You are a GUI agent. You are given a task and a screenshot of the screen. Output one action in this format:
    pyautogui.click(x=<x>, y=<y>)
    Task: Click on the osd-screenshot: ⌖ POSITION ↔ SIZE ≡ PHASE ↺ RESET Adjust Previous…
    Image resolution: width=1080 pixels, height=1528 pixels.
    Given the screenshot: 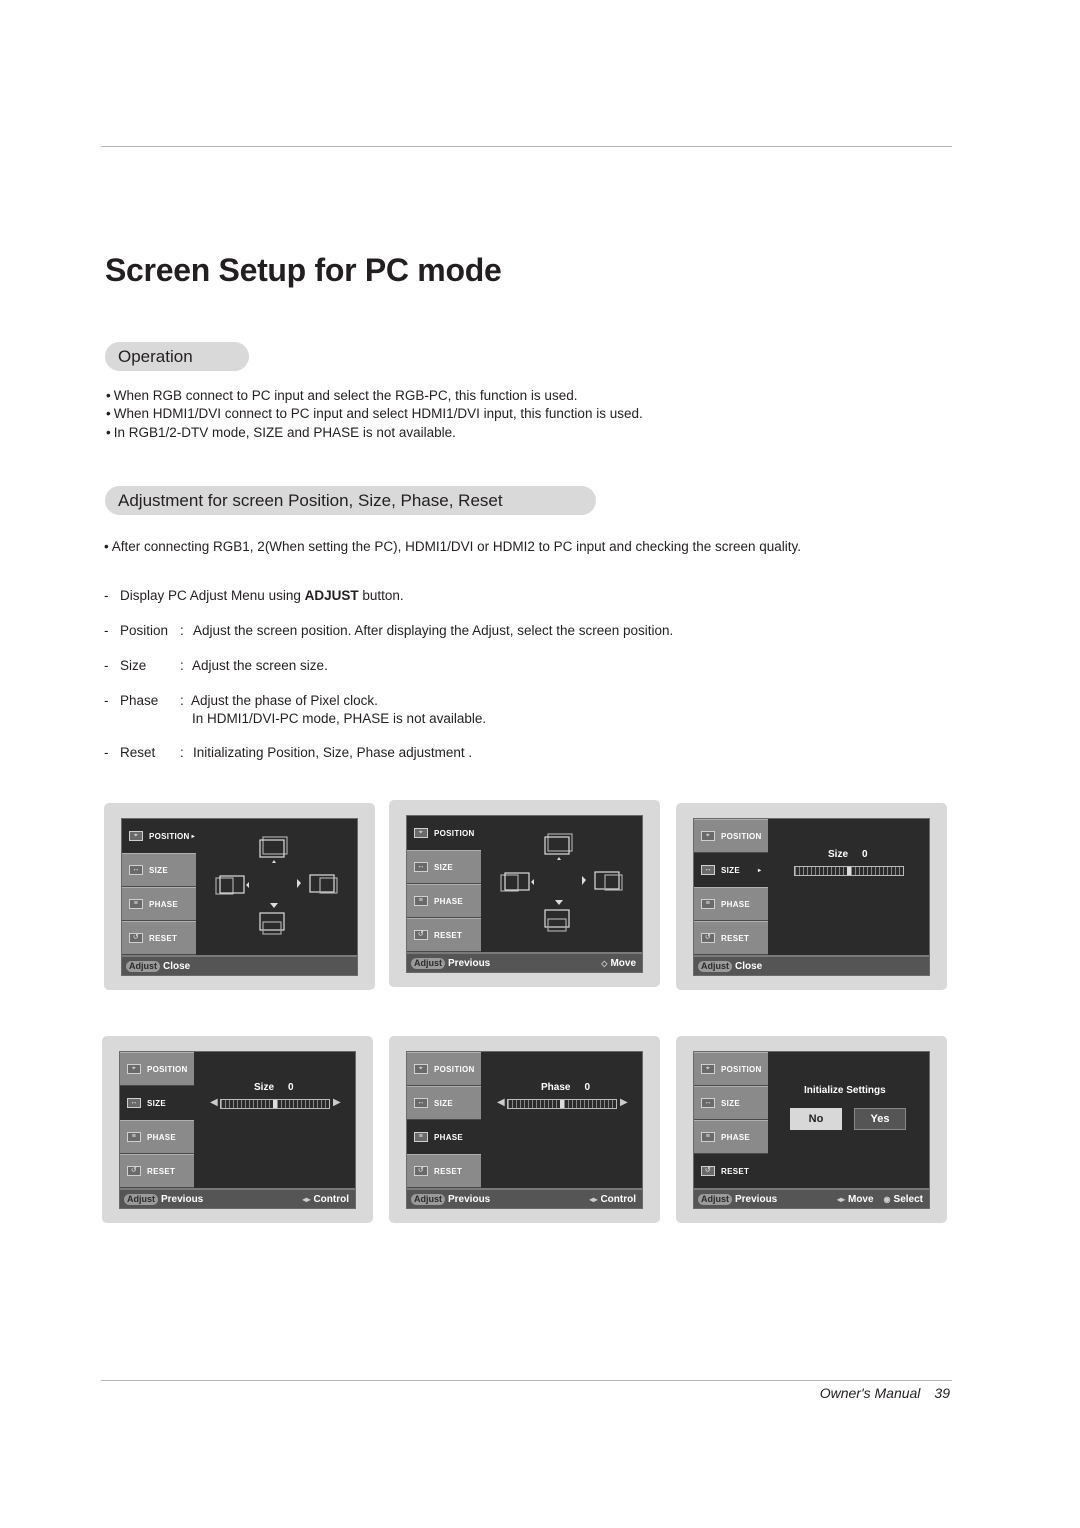 What is the action you would take?
    pyautogui.click(x=524, y=893)
    